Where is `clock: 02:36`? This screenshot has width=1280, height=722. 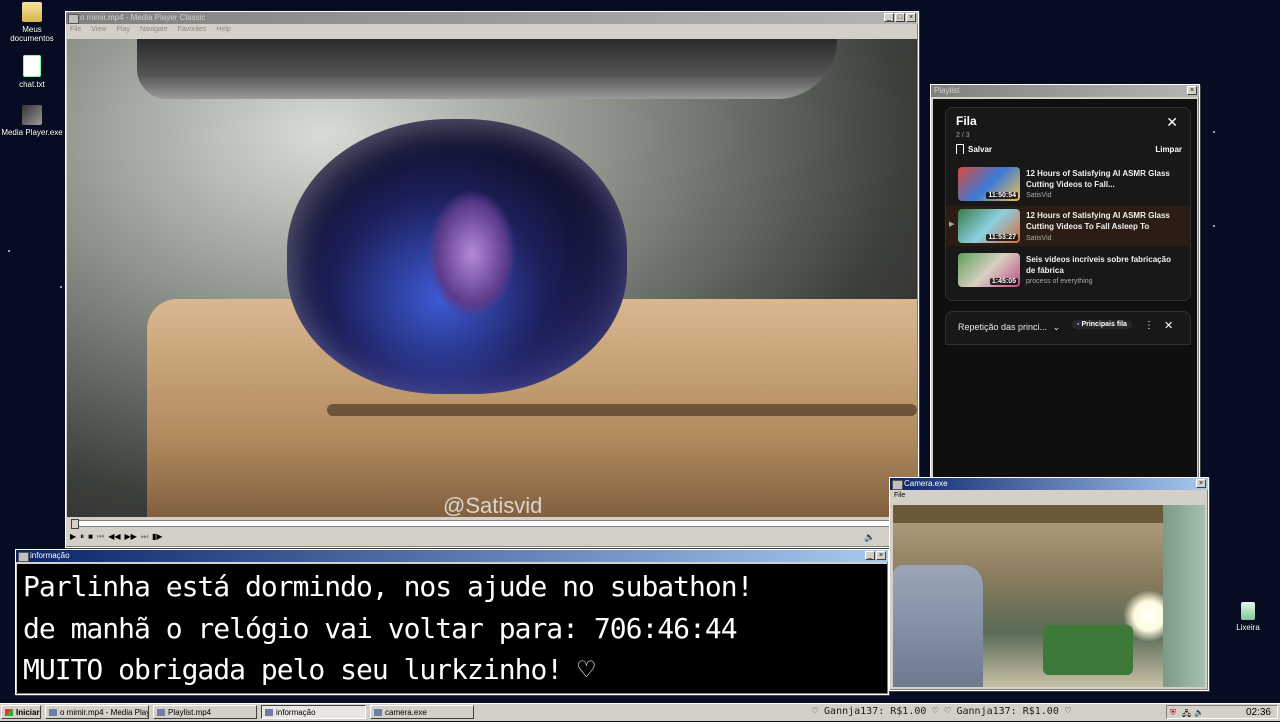 clock: 02:36 is located at coordinates (1258, 712).